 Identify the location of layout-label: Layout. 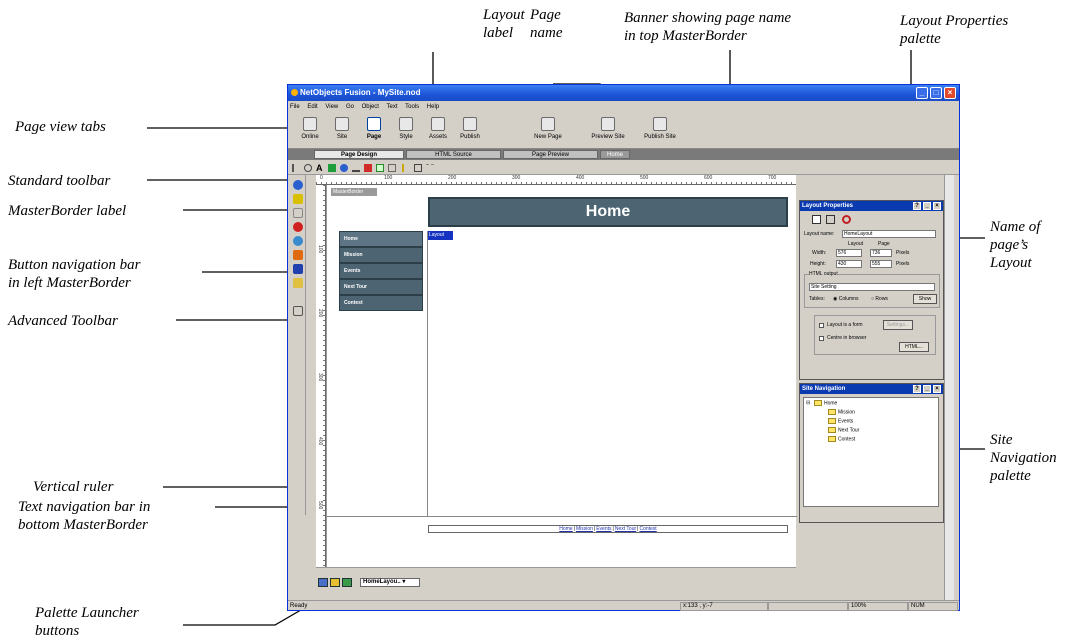
(440, 235).